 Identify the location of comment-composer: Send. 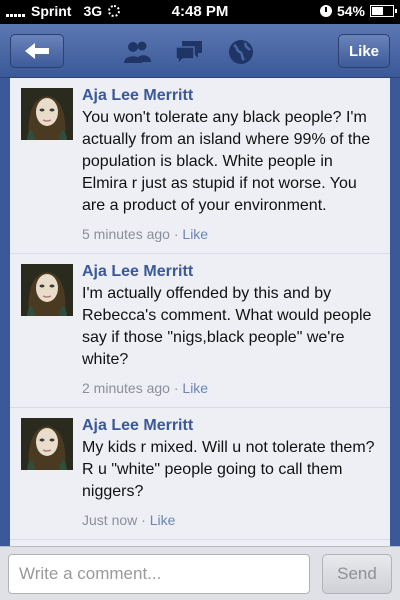
(200, 573).